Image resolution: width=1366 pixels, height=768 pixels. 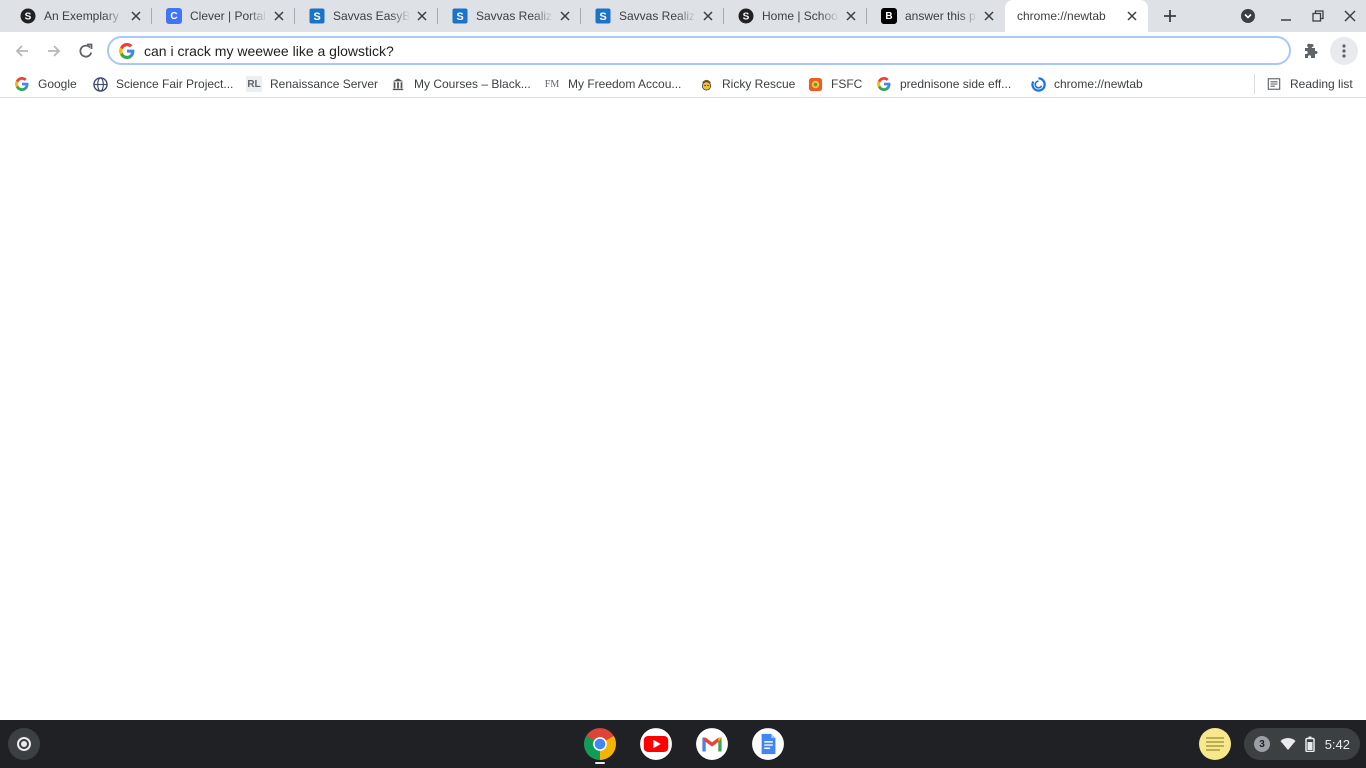 I want to click on tab-an-exemplary: S An Exemplary, so click(x=79, y=16).